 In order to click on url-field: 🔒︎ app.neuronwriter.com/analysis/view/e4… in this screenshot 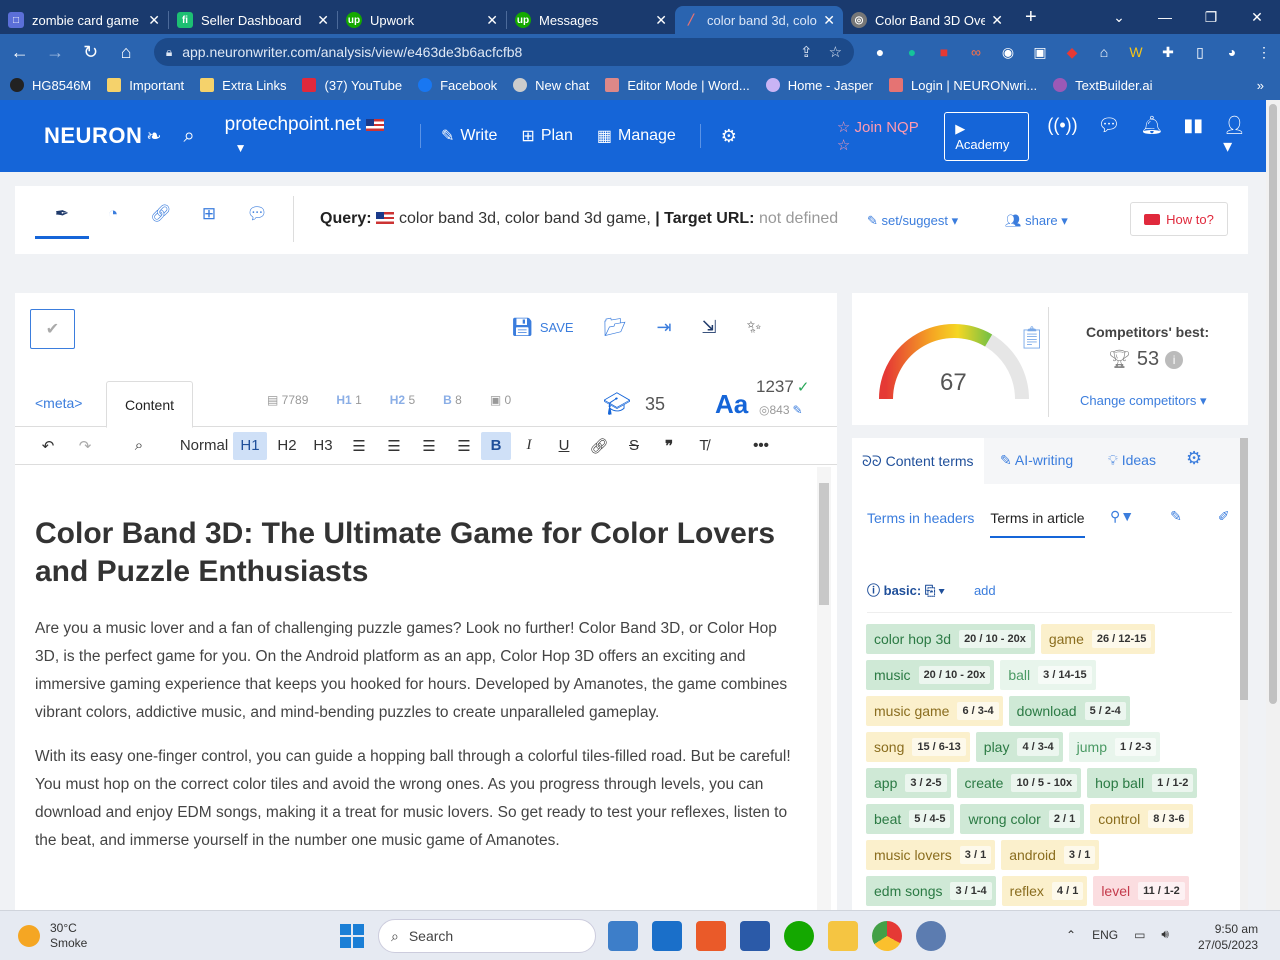, I will do `click(504, 52)`.